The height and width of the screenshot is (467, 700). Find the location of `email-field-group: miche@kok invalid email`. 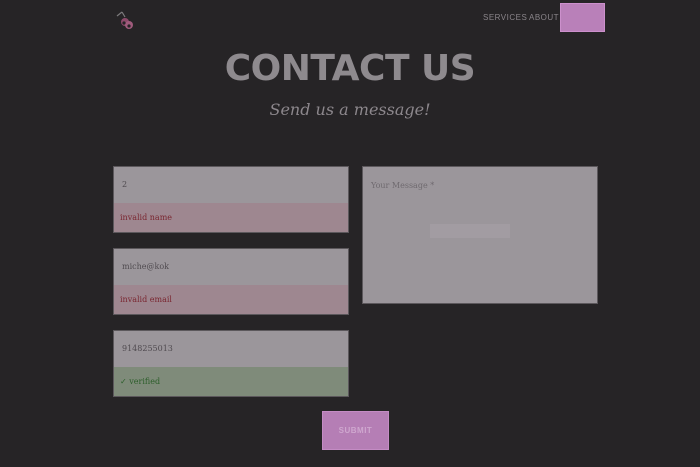

email-field-group: miche@kok invalid email is located at coordinates (231, 281).